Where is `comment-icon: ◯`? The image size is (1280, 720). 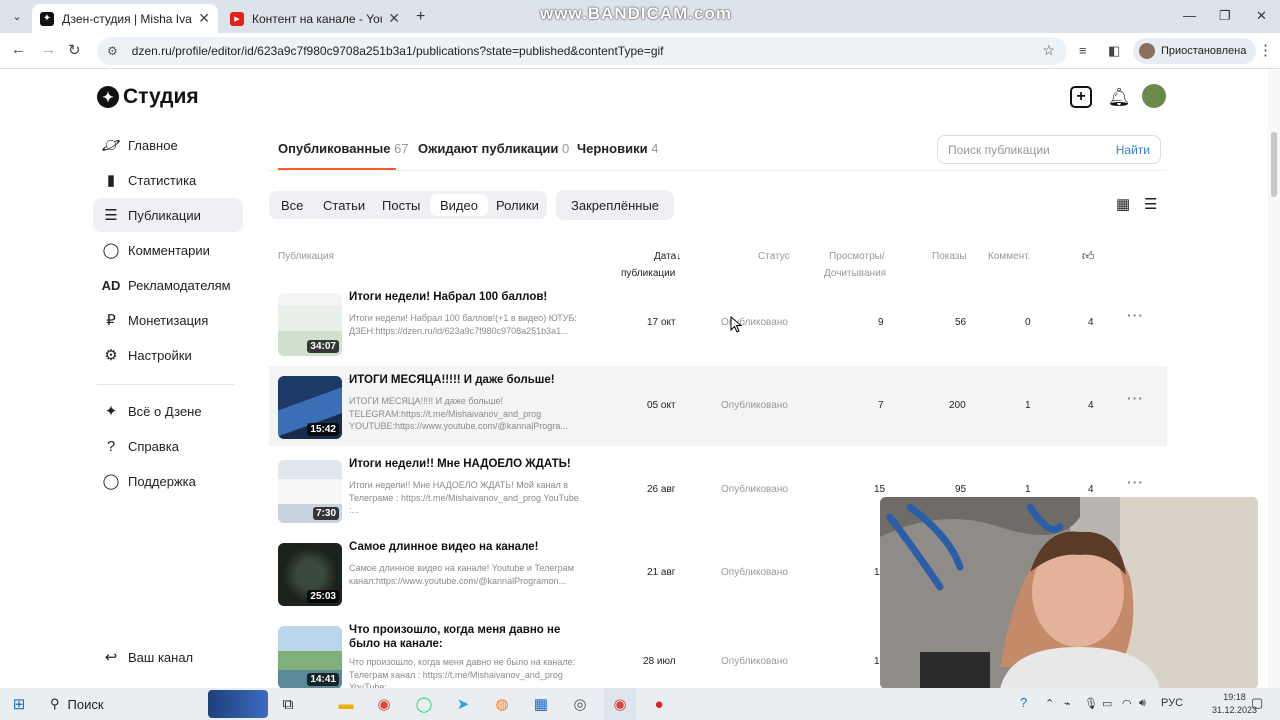 comment-icon: ◯ is located at coordinates (111, 250).